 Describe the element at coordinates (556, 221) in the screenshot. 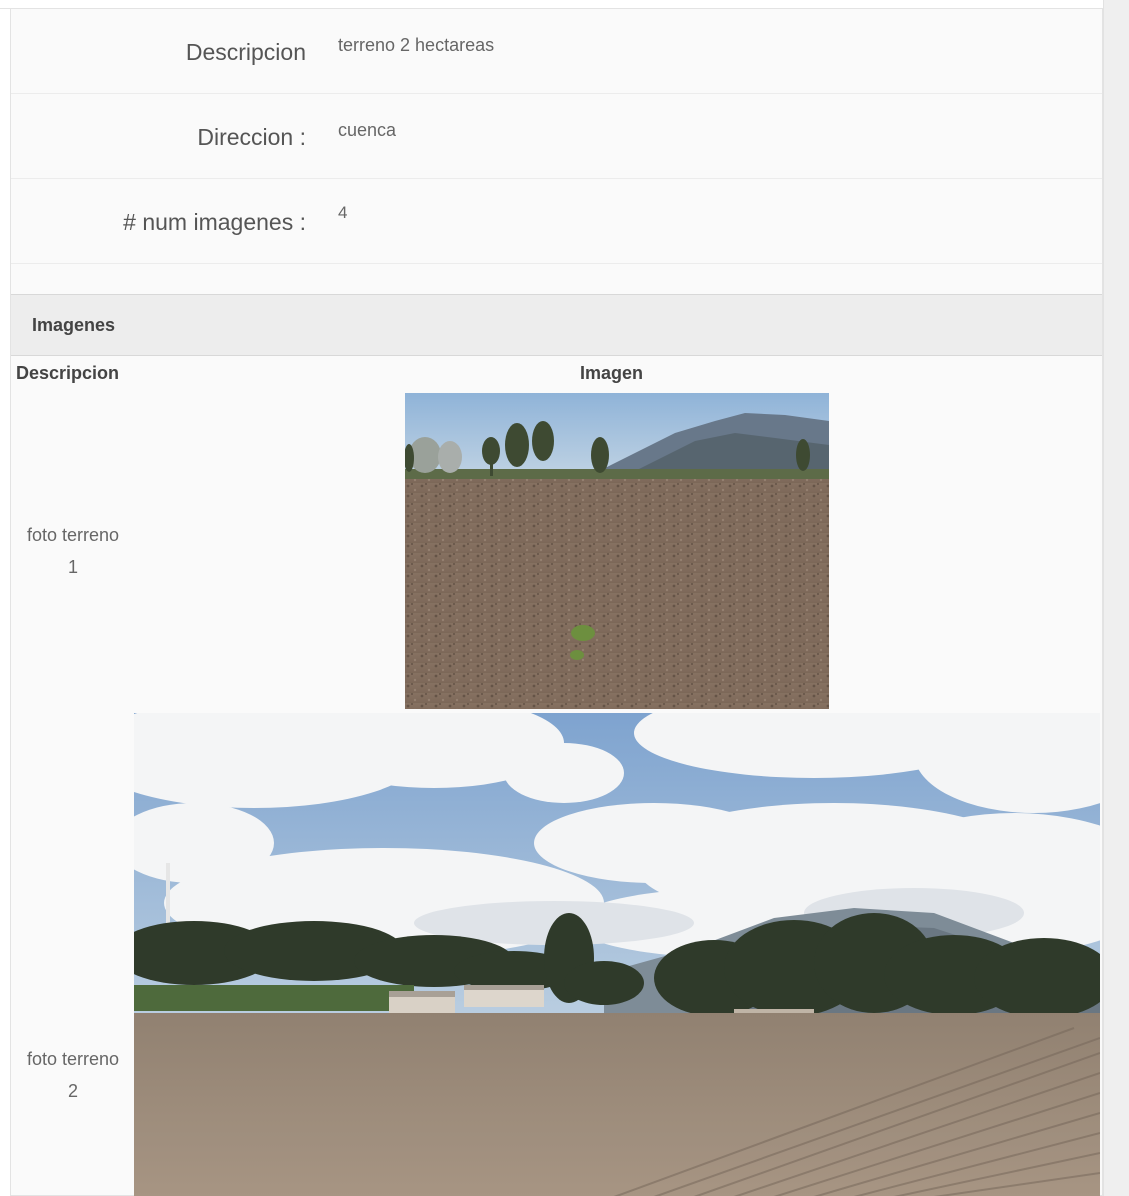

I see `num-images-row: # num imagenes : 4` at that location.